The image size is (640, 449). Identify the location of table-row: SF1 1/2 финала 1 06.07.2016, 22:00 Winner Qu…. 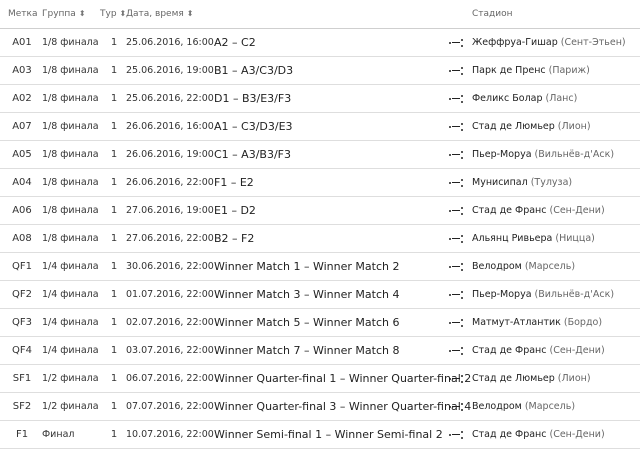
(320, 379).